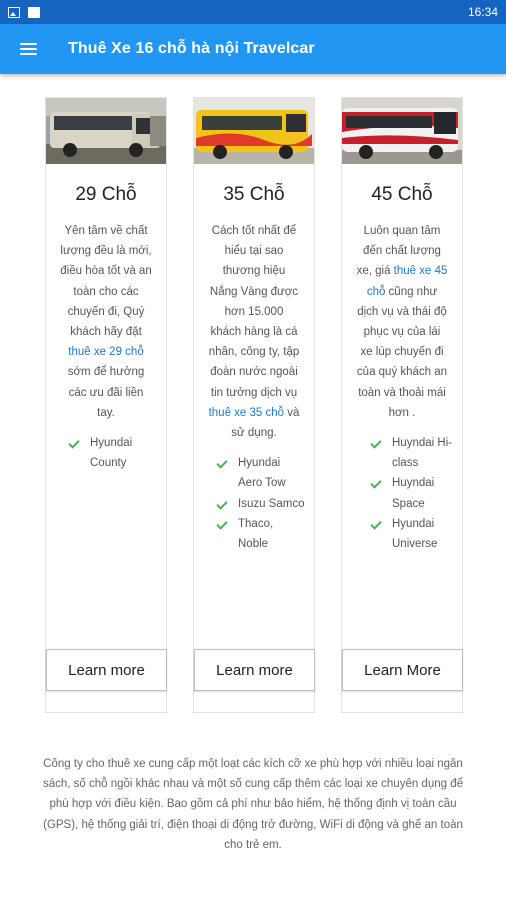  I want to click on feature-item: Hyundai County, so click(106, 453).